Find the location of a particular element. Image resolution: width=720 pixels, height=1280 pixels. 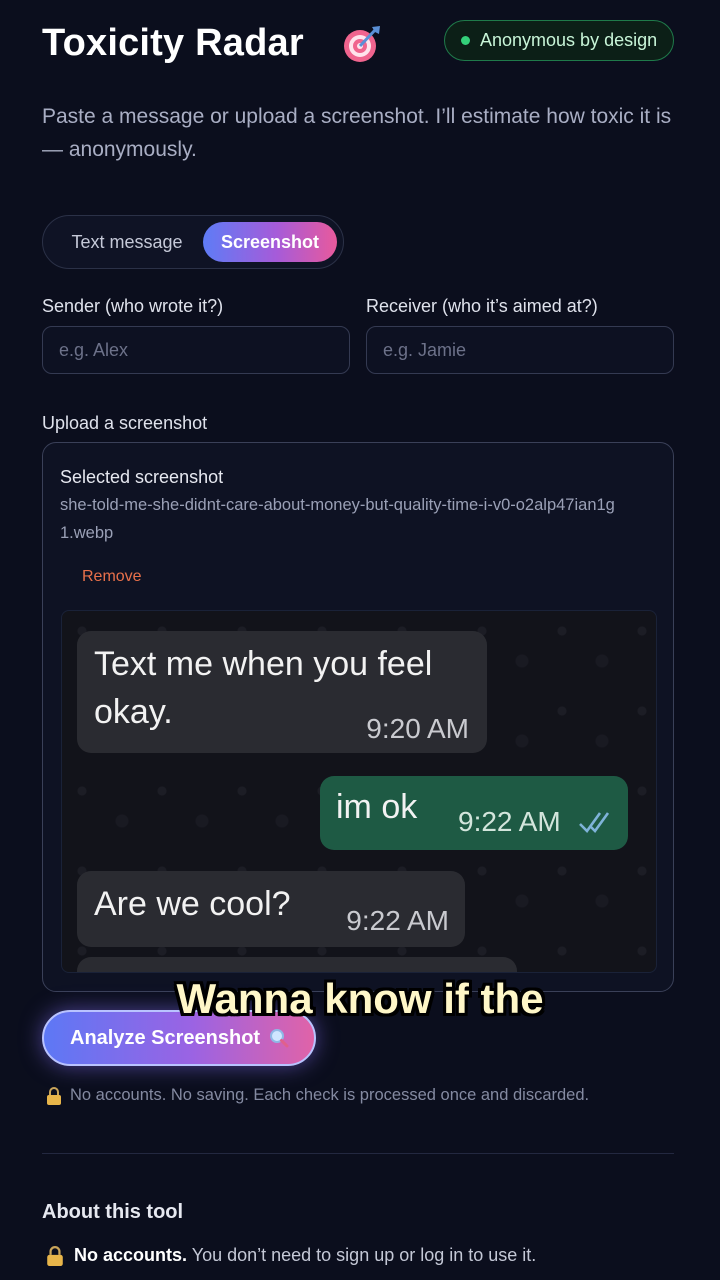

sender-label: Sender (who wrote it?) is located at coordinates (133, 306).